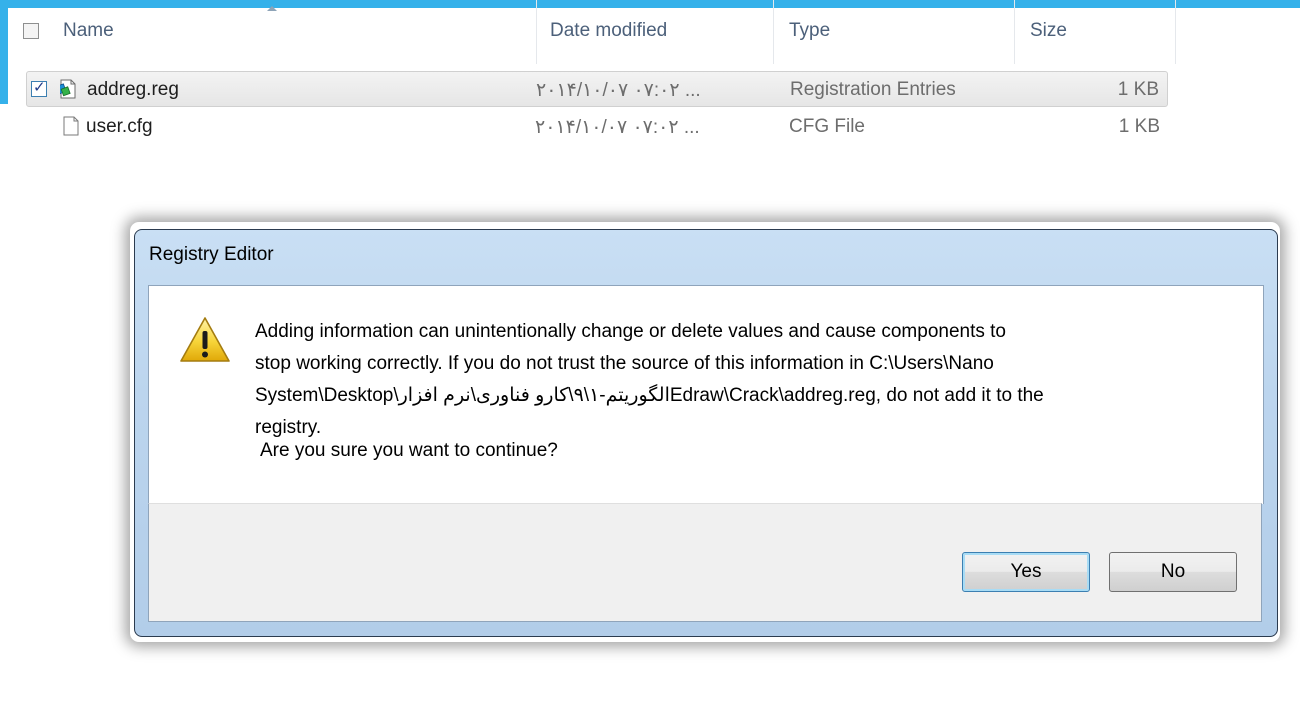  What do you see at coordinates (272, 8) in the screenshot?
I see `sort-ascending-icon` at bounding box center [272, 8].